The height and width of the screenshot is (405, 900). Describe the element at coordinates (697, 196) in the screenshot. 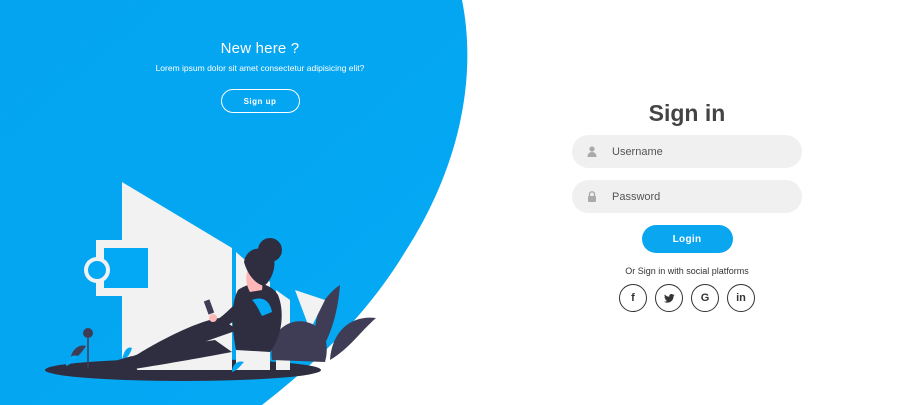

I see `password-input` at that location.